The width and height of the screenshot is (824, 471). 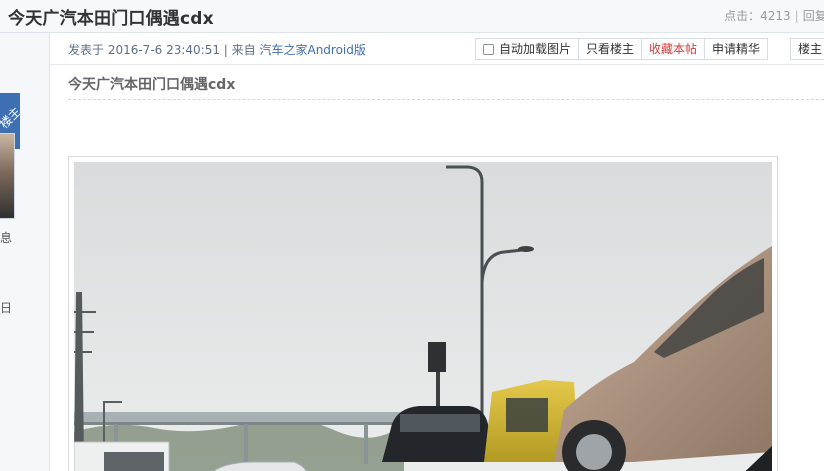 I want to click on thread-title: 今天广汽本田门口偶遇cdx, so click(x=111, y=19).